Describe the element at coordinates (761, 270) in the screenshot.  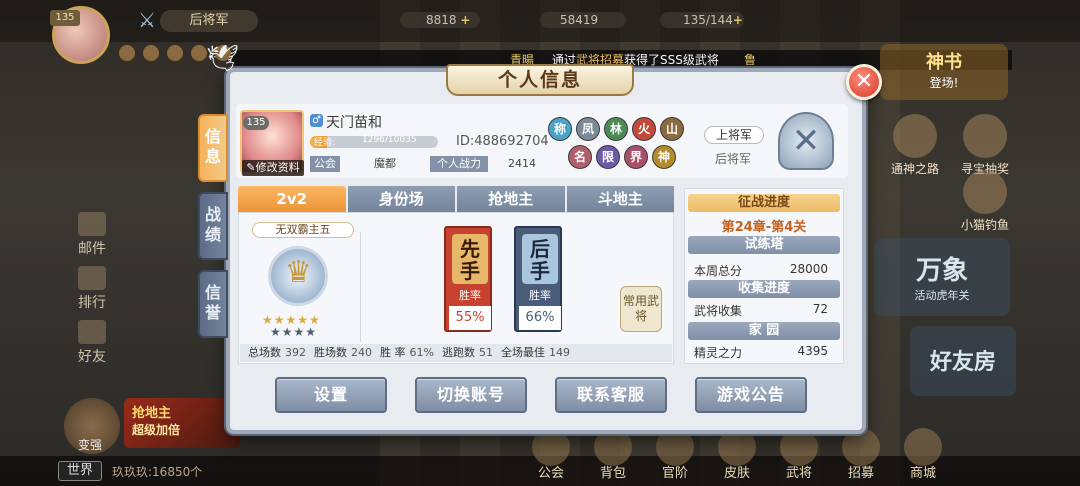
I see `weekly-score-row: 本周总分 28000` at that location.